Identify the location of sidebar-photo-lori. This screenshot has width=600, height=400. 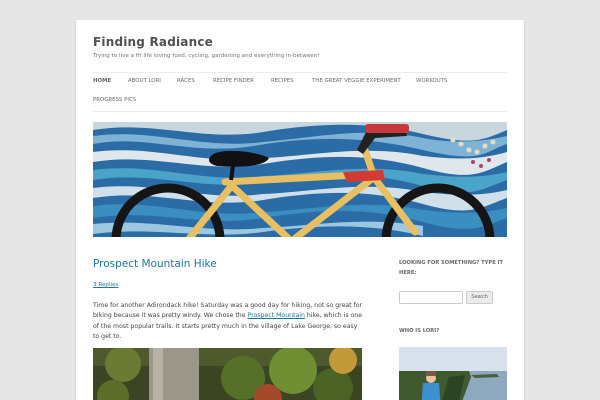
(453, 373).